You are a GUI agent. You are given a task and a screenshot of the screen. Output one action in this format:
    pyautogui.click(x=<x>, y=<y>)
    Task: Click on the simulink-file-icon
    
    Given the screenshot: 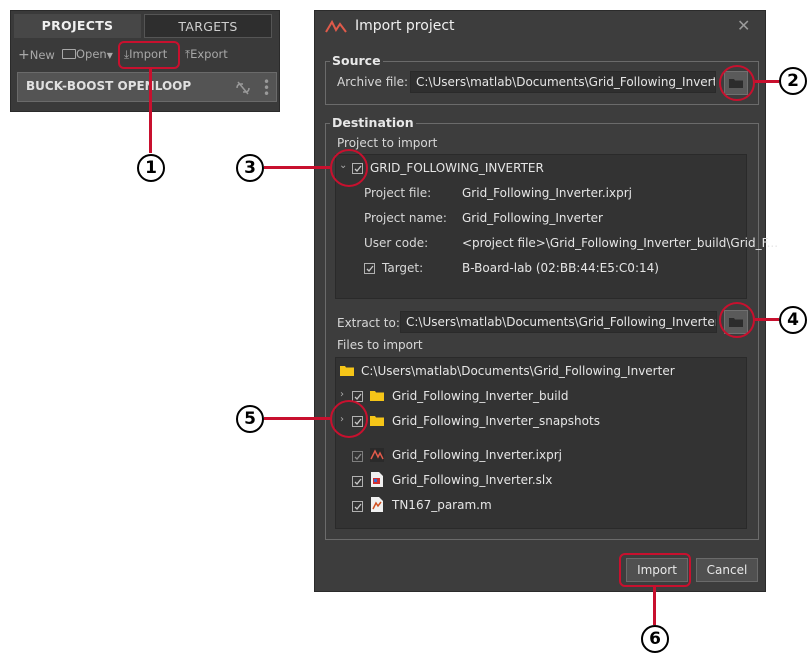 What is the action you would take?
    pyautogui.click(x=377, y=479)
    